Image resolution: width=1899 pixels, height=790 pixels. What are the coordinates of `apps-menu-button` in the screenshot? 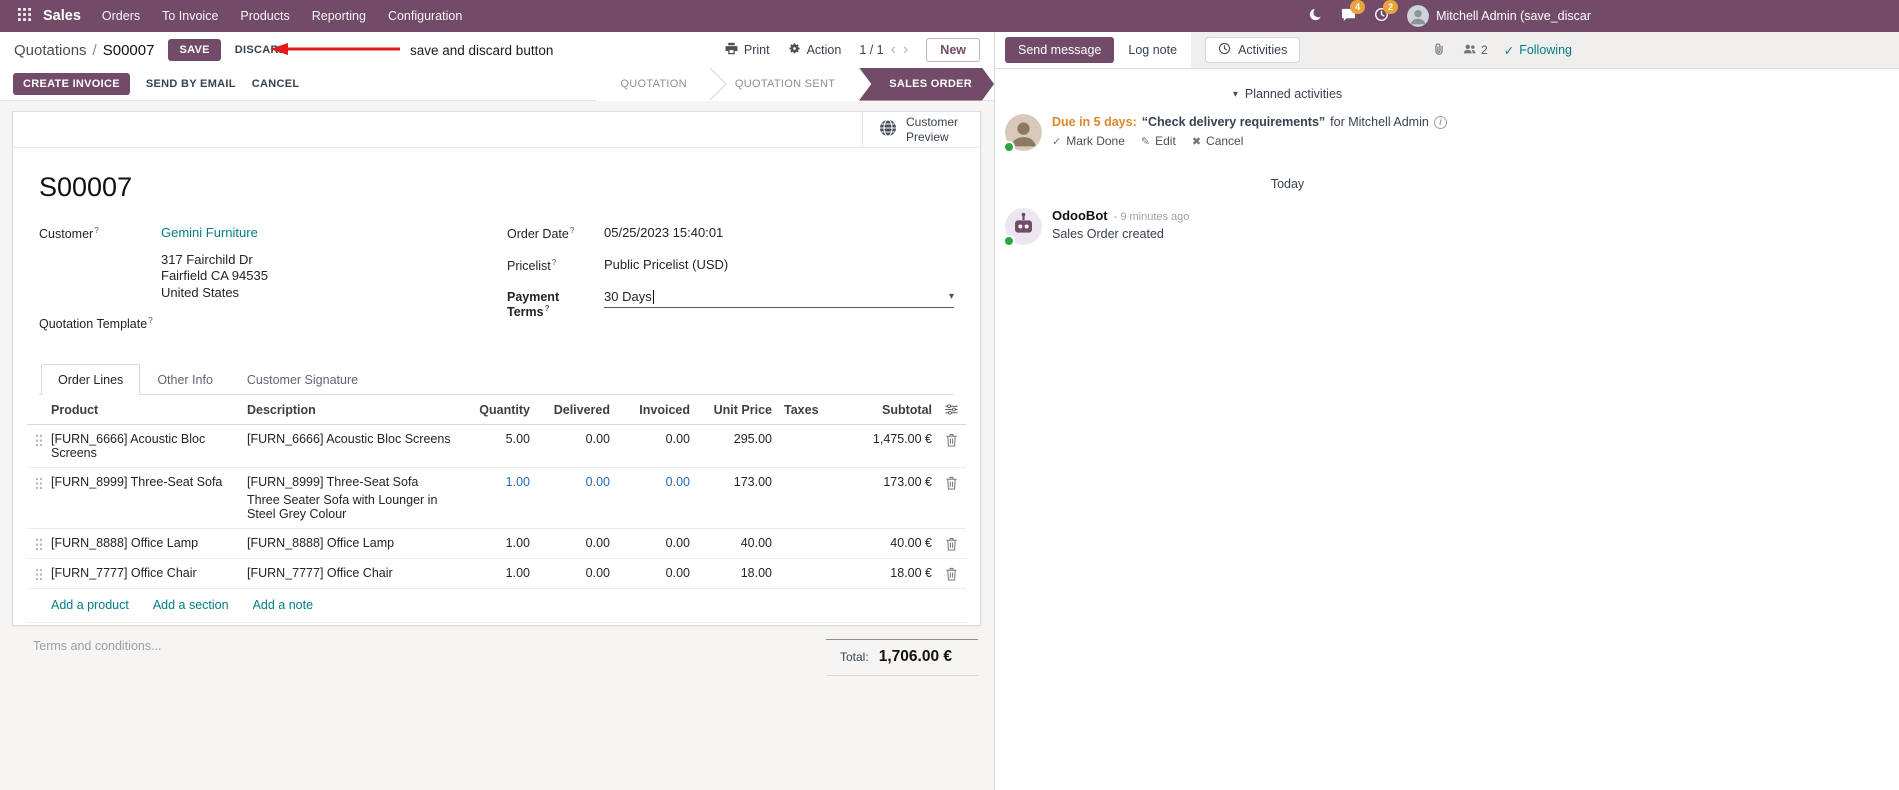 It's located at (24, 16).